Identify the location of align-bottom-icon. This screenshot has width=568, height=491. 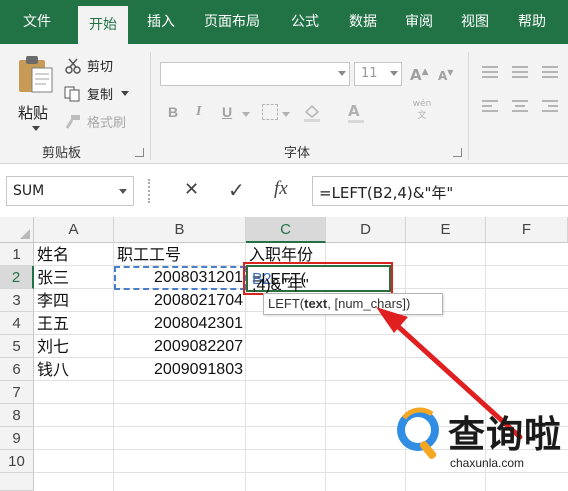
(550, 73).